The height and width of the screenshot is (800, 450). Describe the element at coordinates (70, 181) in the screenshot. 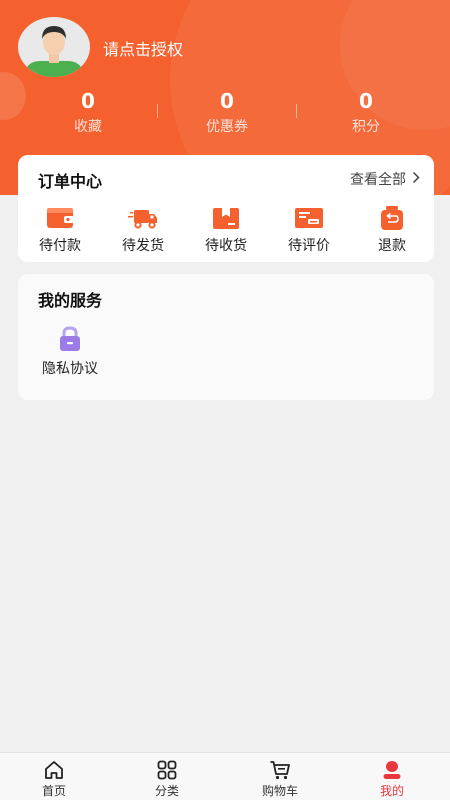

I see `order-center-title: 订单中心` at that location.